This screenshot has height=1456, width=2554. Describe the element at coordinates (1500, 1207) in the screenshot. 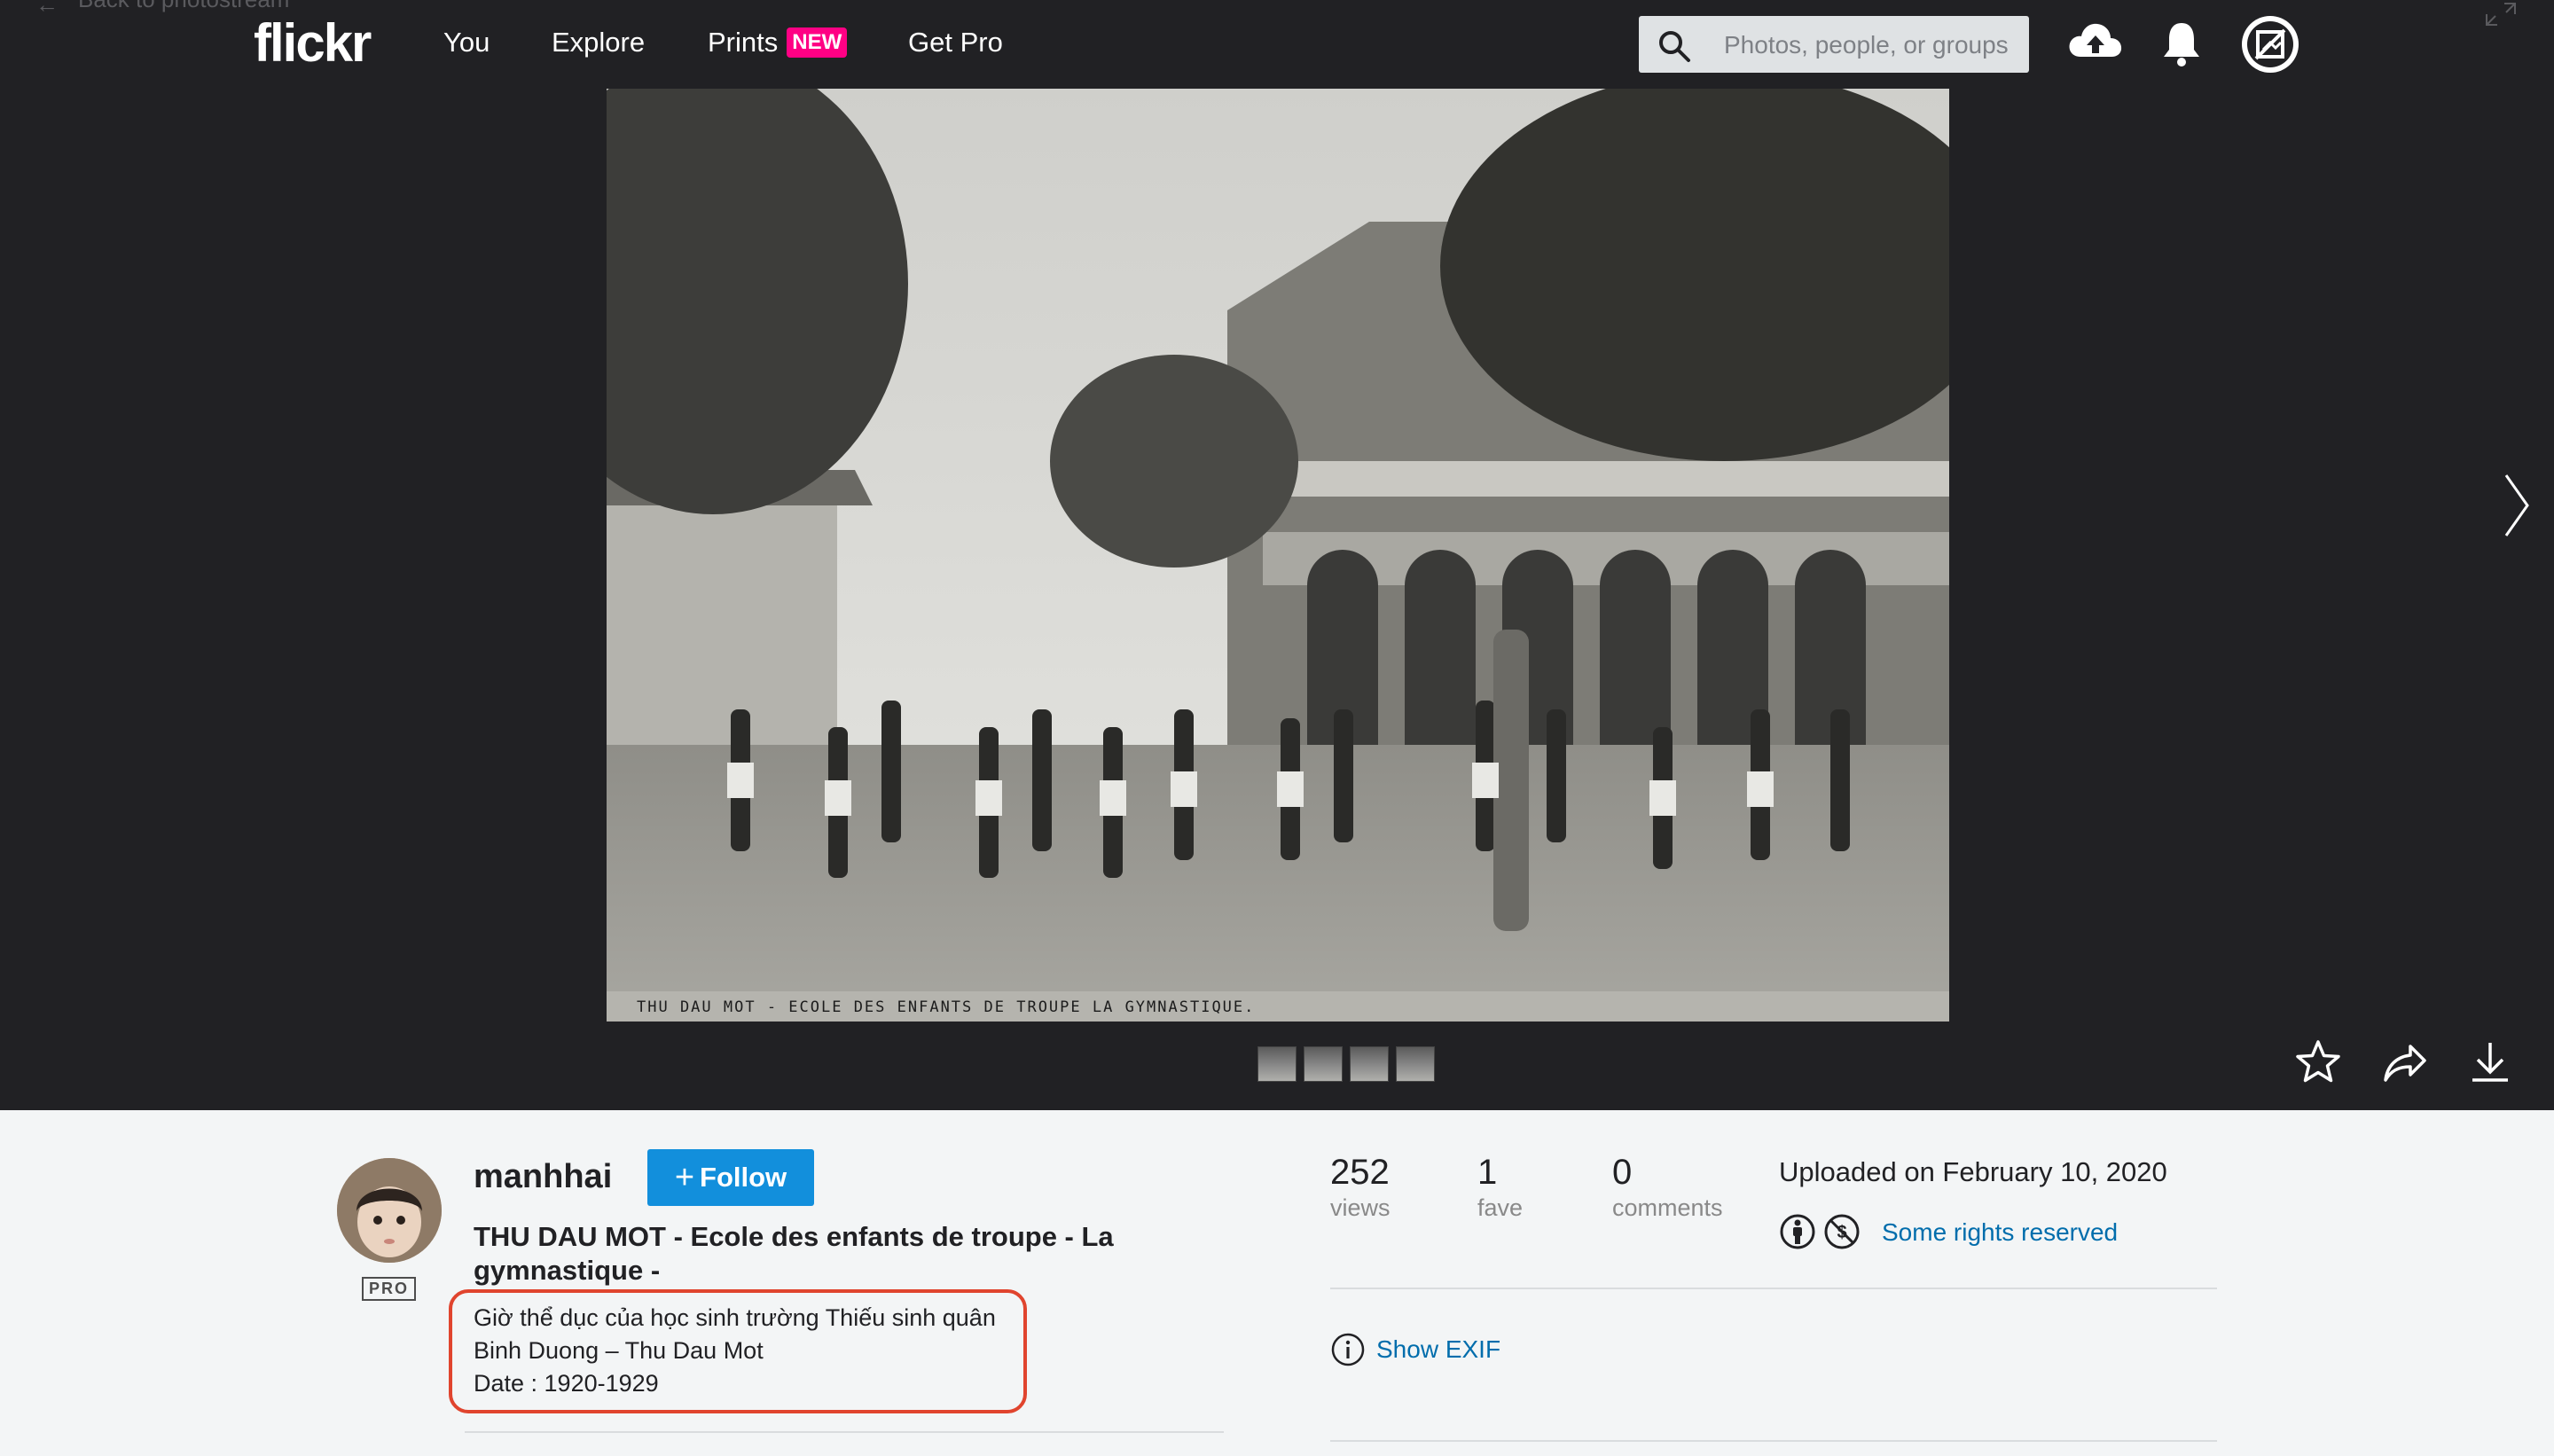

I see `faves-label: fave` at that location.